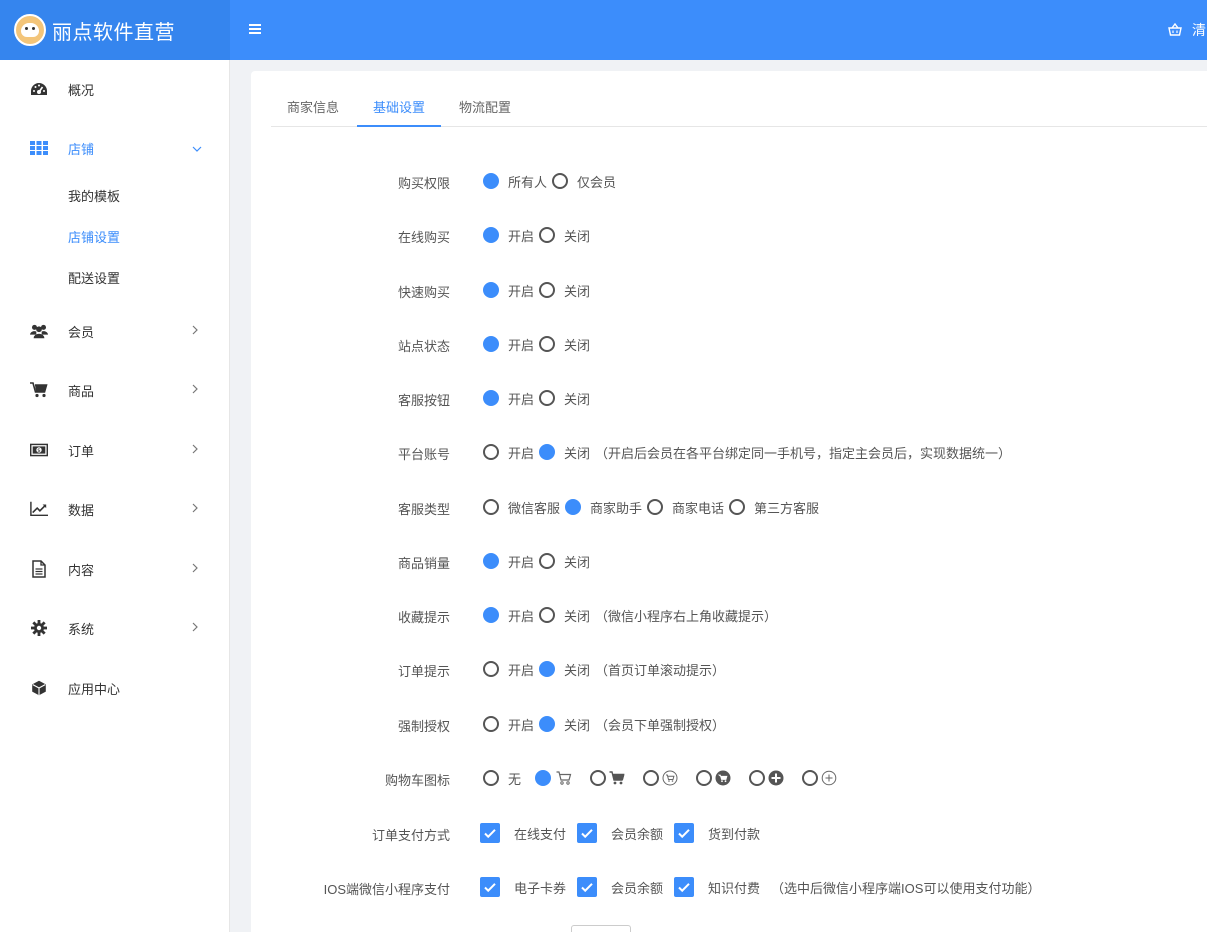 This screenshot has width=1207, height=932. I want to click on hint-text: （微信小程序右上角收藏提示）, so click(686, 616).